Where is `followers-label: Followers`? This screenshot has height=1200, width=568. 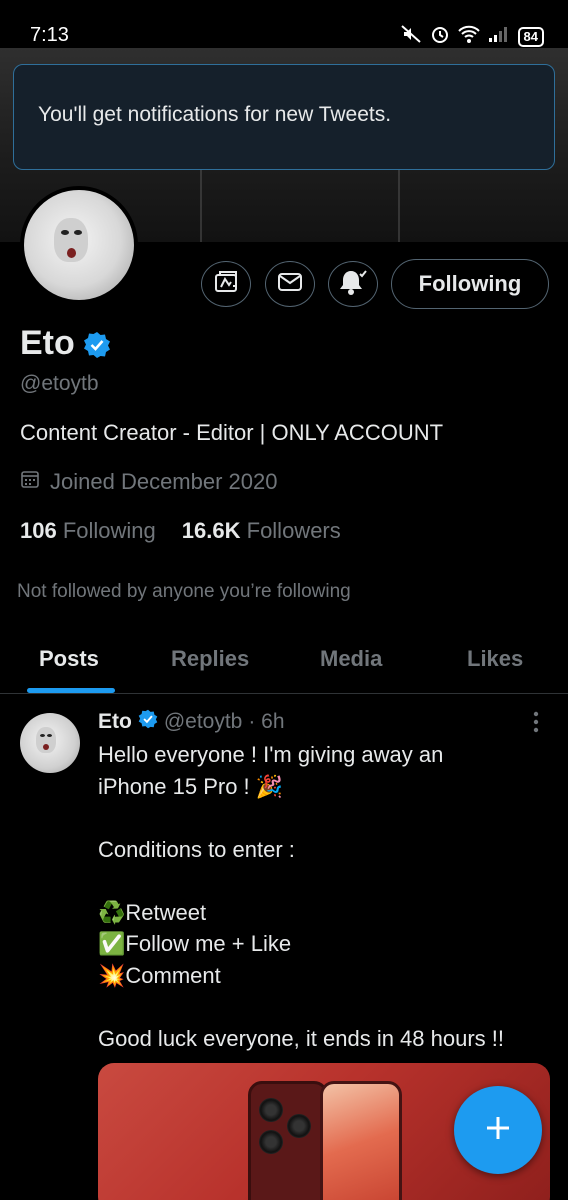 followers-label: Followers is located at coordinates (293, 530).